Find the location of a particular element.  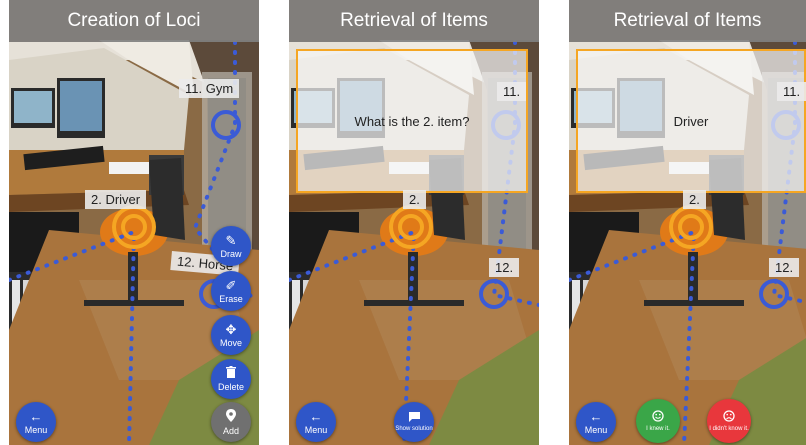

erase-button: ✐ Erase is located at coordinates (231, 291).